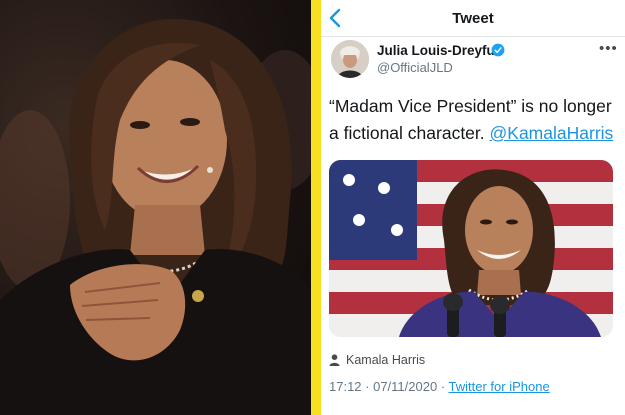 The width and height of the screenshot is (625, 415). What do you see at coordinates (499, 386) in the screenshot?
I see `source-link: Twitter for iPhone` at bounding box center [499, 386].